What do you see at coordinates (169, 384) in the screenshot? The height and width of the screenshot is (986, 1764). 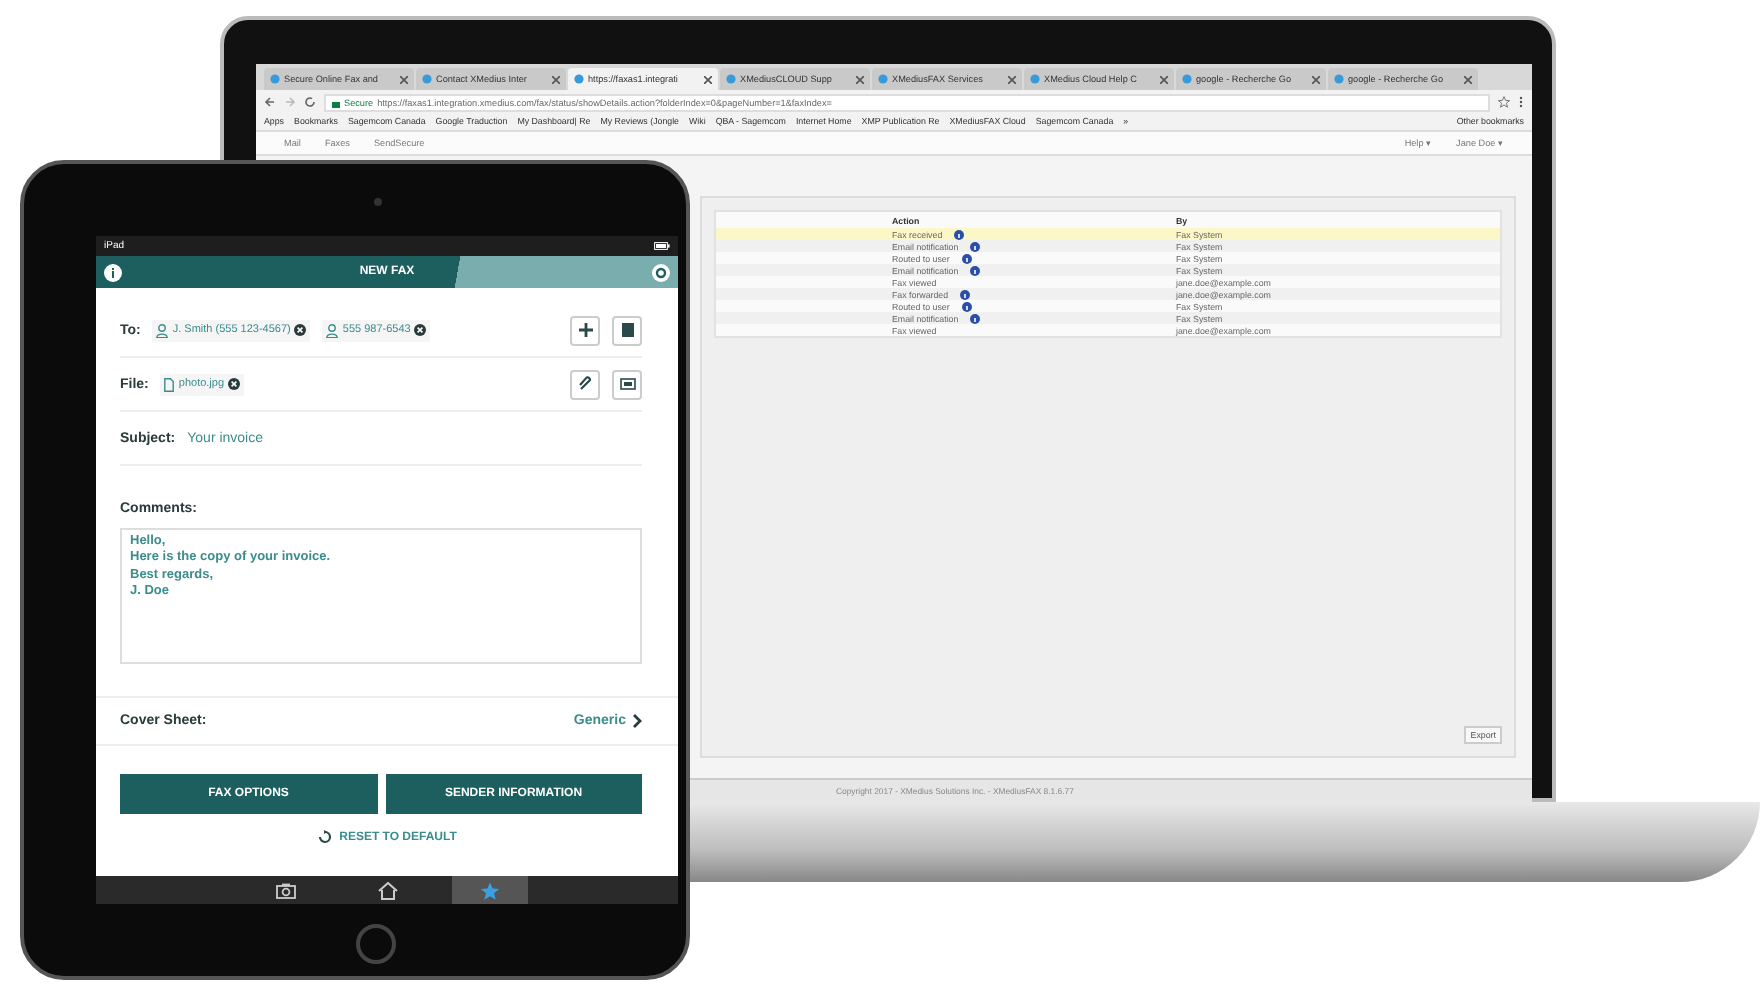 I see `file-icon` at bounding box center [169, 384].